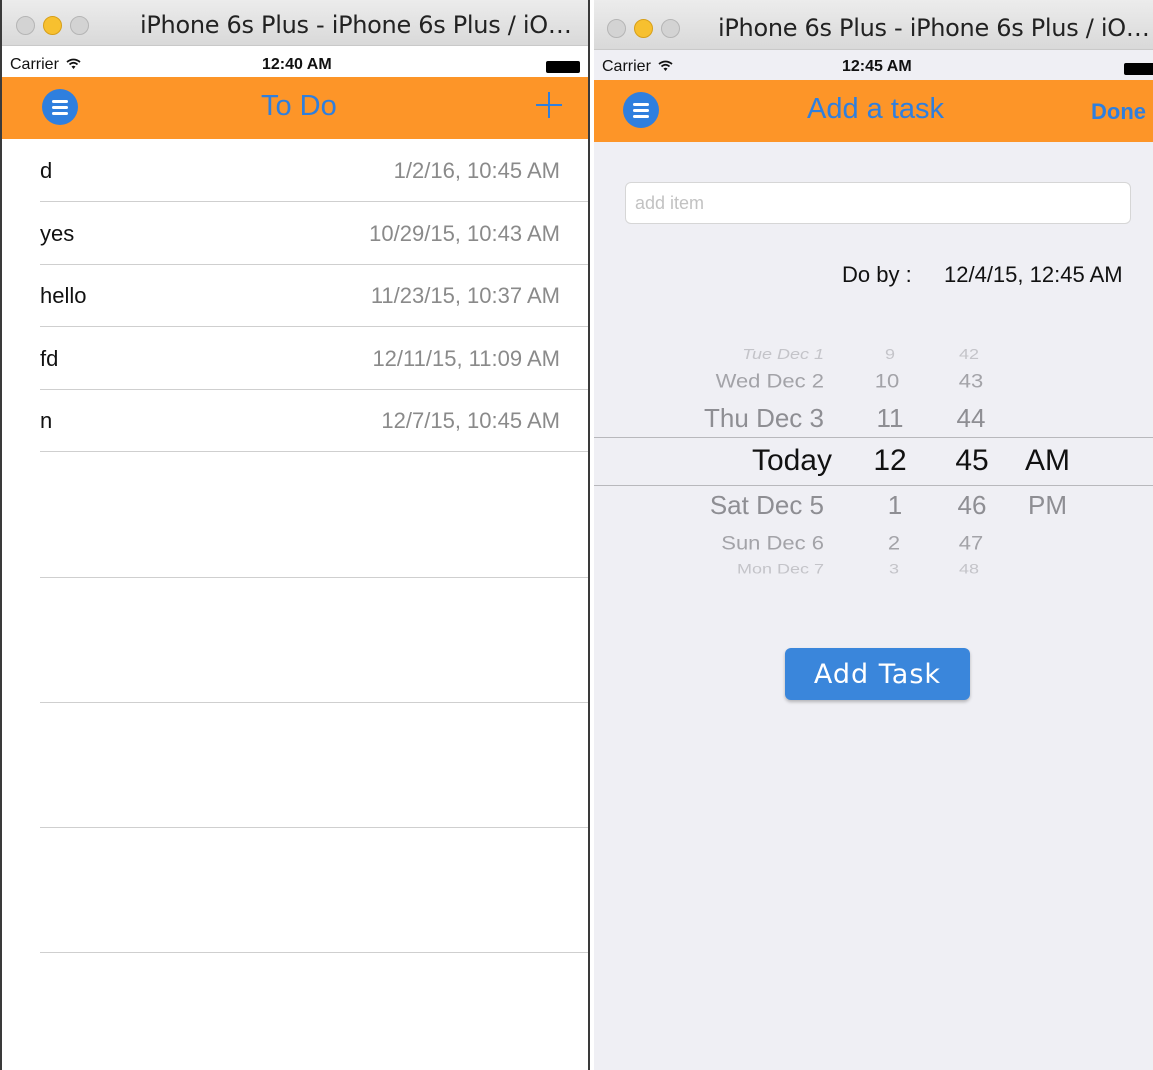  Describe the element at coordinates (739, 380) in the screenshot. I see `picker-day: Wed Dec 2` at that location.